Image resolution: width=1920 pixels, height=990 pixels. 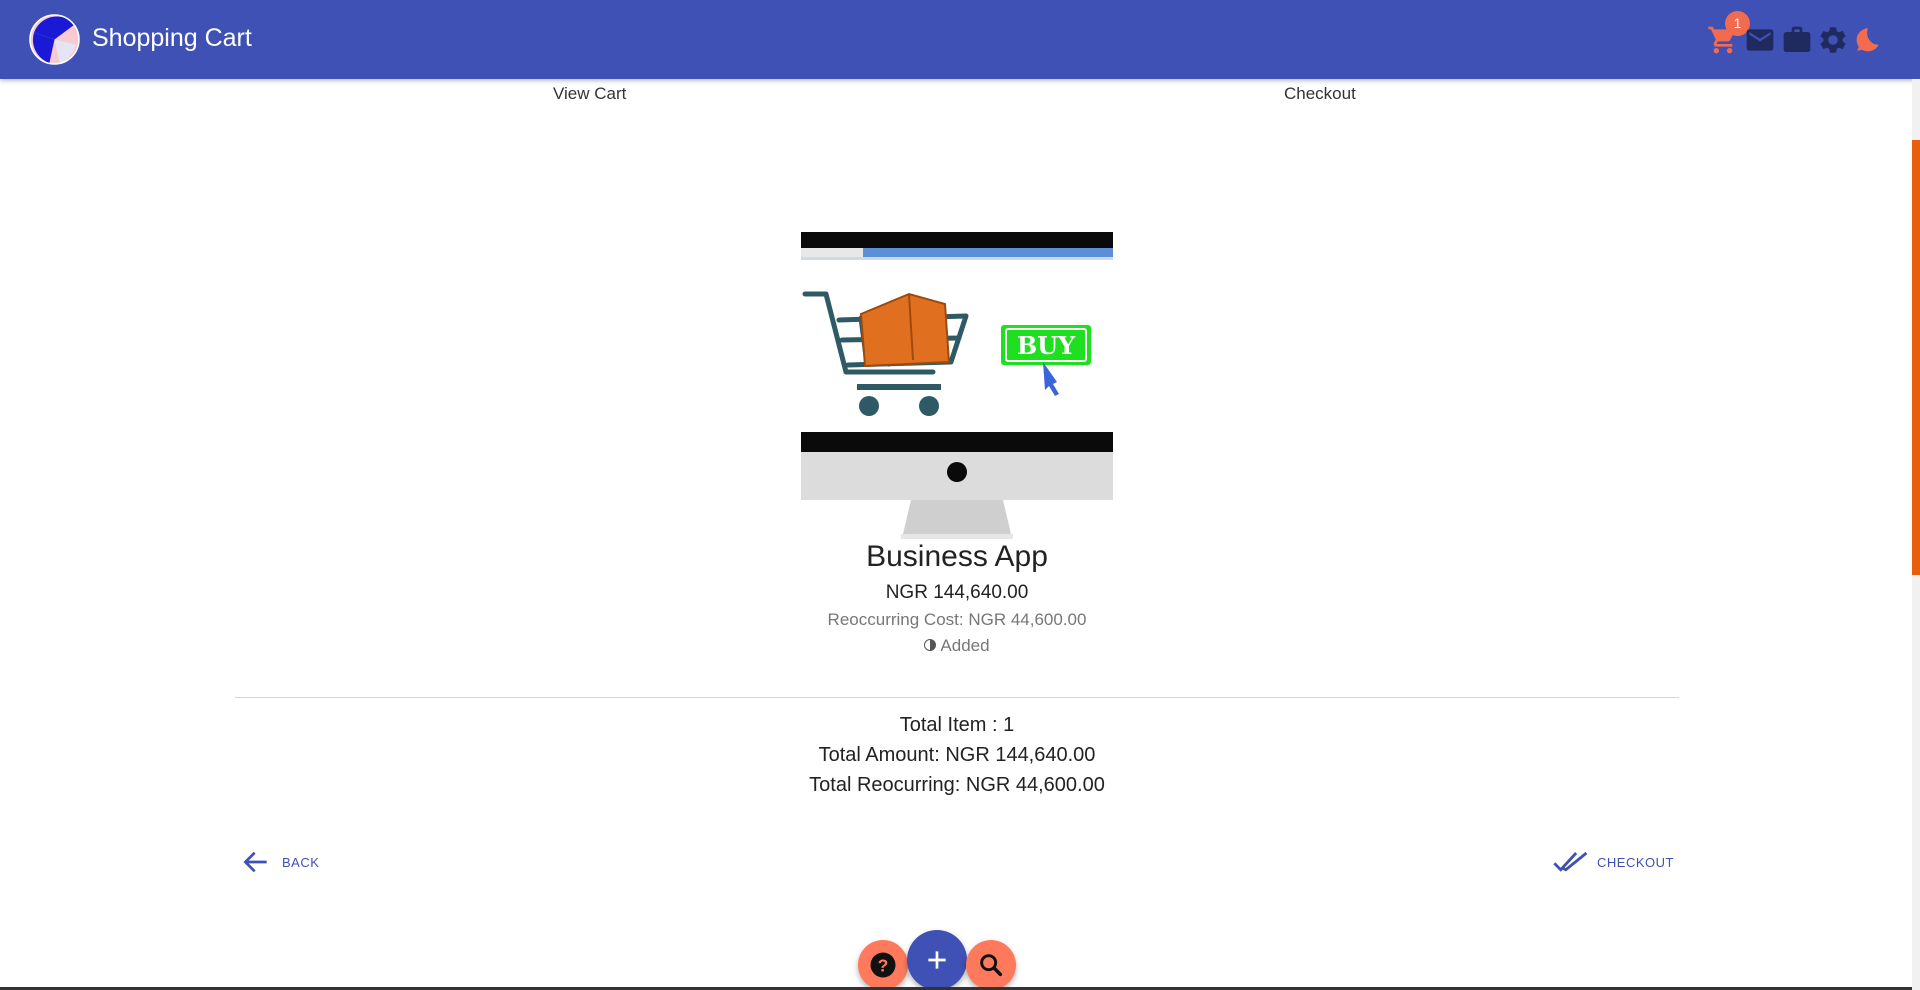 I want to click on arrow-left-icon, so click(x=255, y=862).